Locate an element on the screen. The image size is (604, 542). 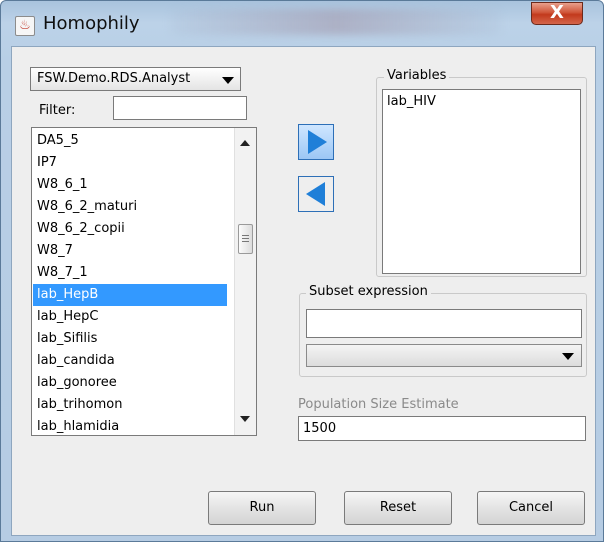
move-right-button is located at coordinates (316, 142).